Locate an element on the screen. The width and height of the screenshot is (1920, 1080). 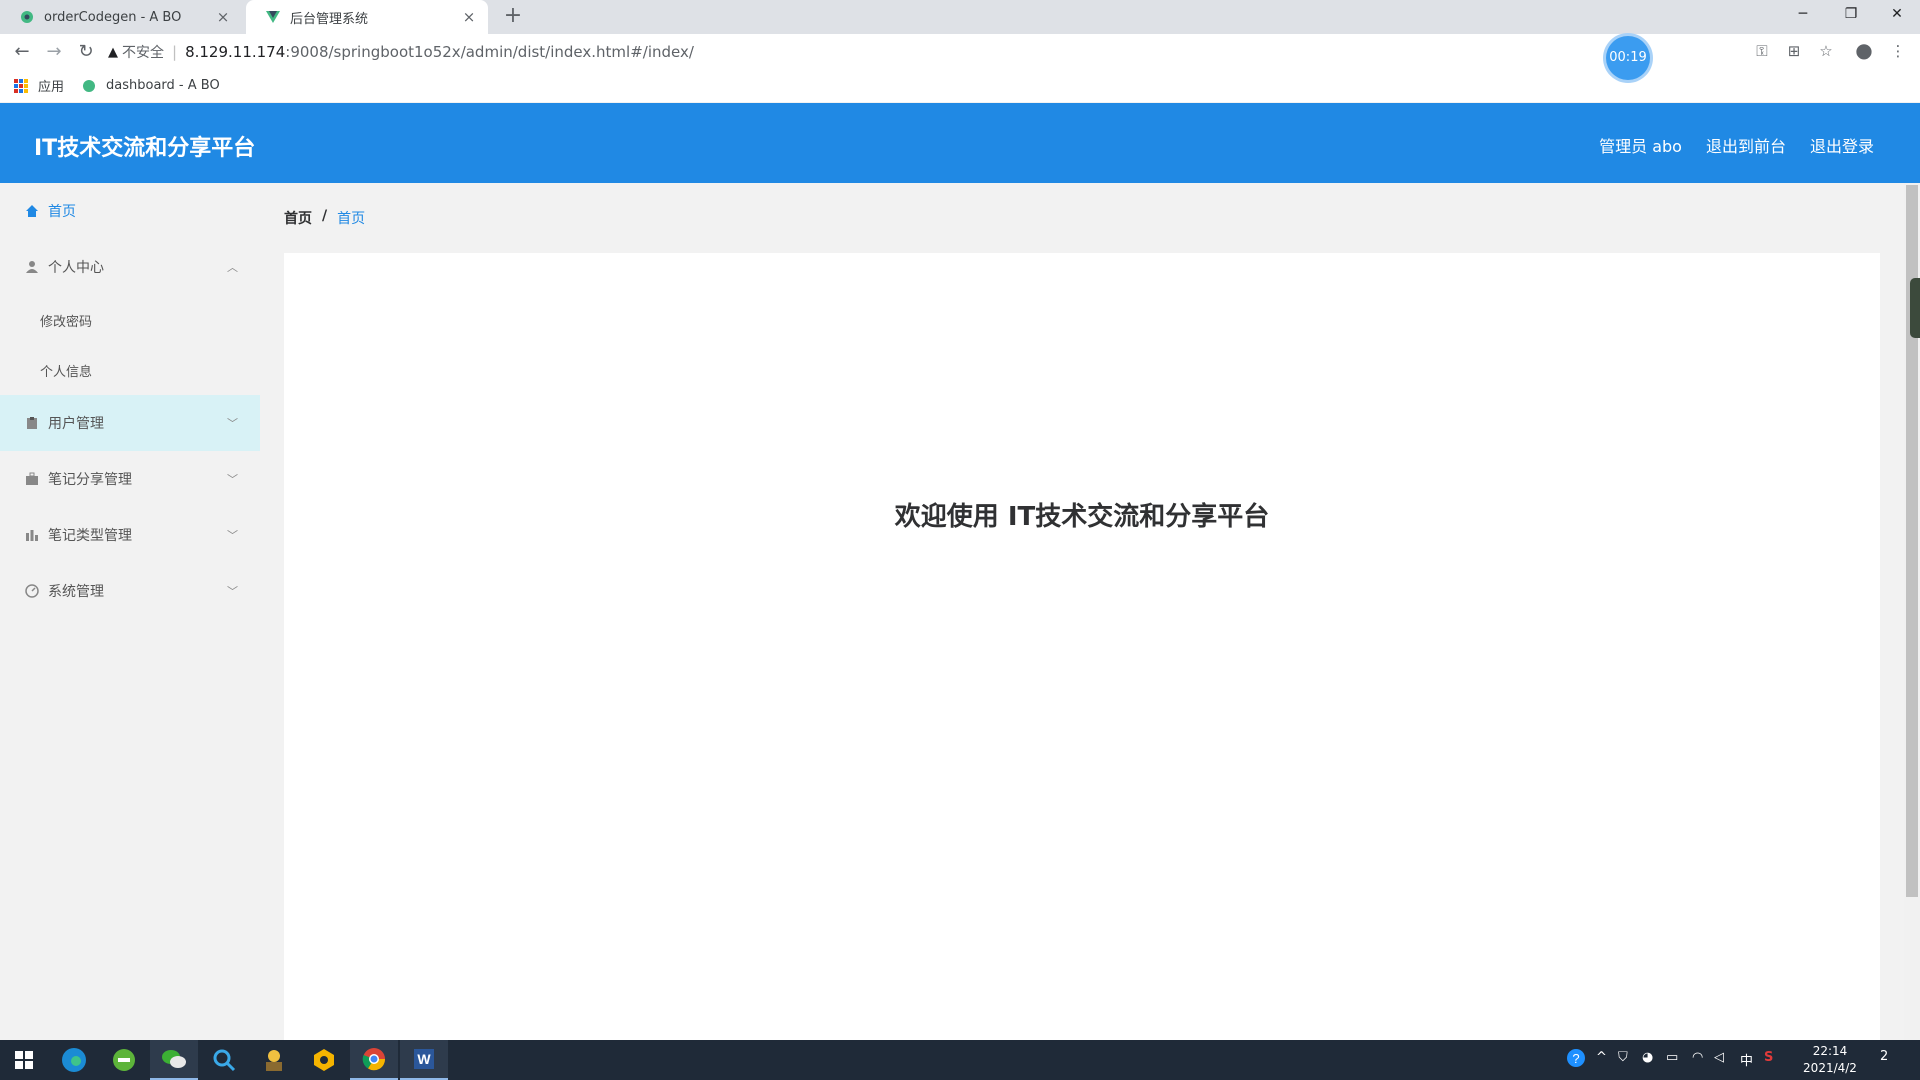
header-links: 管理员 abo 退出到前台 退出登录 is located at coordinates (1736, 145).